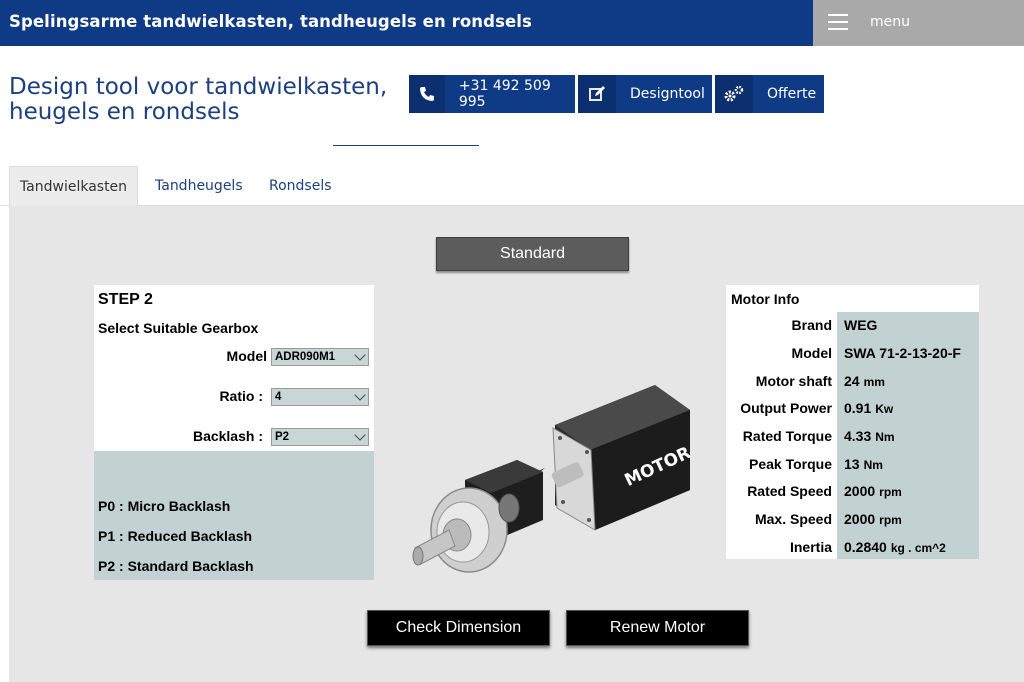 Image resolution: width=1024 pixels, height=682 pixels. What do you see at coordinates (657, 628) in the screenshot?
I see `renew-motor-button: Renew Motor` at bounding box center [657, 628].